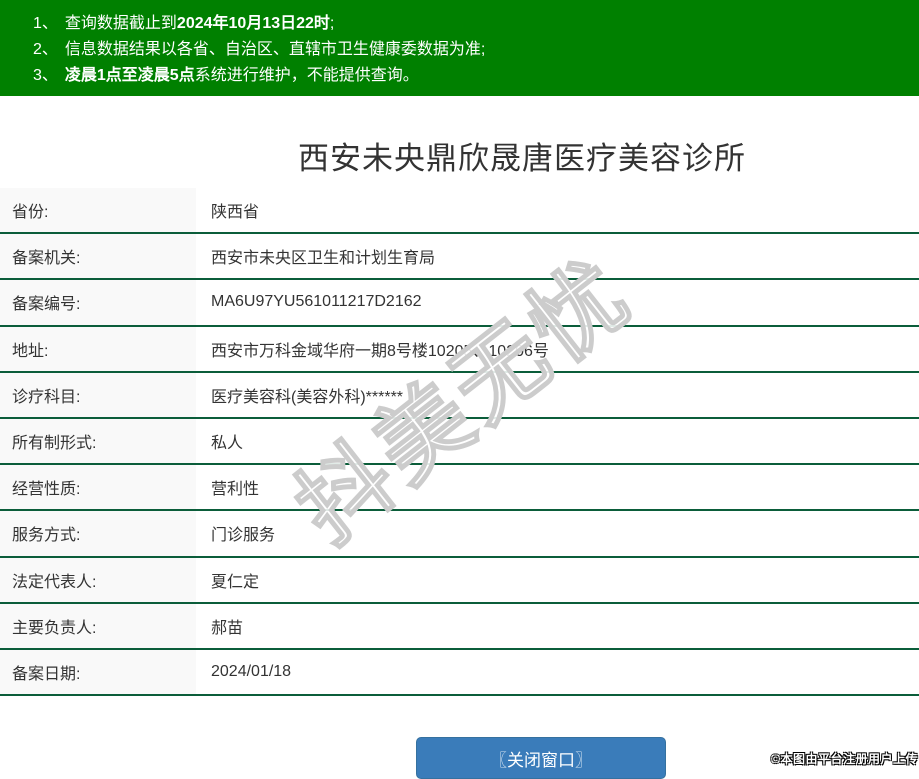 The image size is (919, 779). What do you see at coordinates (251, 671) in the screenshot?
I see `row-value: 2024/01/18` at bounding box center [251, 671].